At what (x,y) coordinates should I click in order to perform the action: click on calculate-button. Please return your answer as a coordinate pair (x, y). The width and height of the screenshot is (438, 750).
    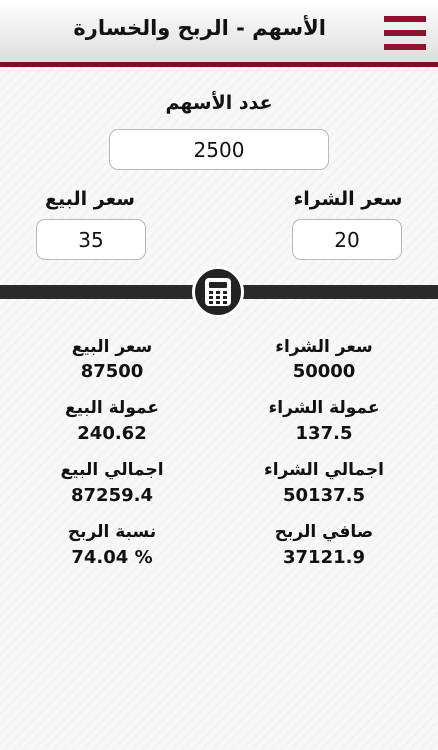
    Looking at the image, I should click on (218, 292).